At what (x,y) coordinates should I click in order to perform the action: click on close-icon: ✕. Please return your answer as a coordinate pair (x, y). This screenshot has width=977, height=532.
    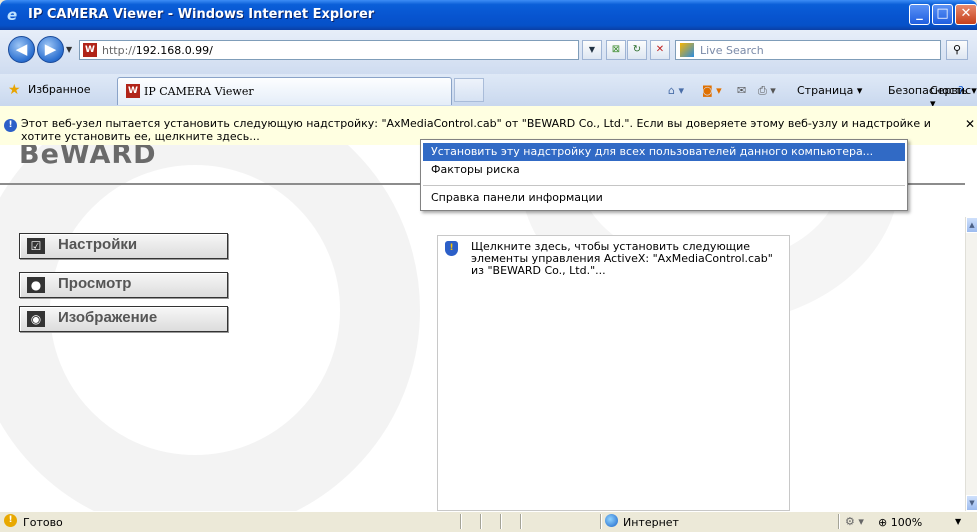
    Looking at the image, I should click on (970, 124).